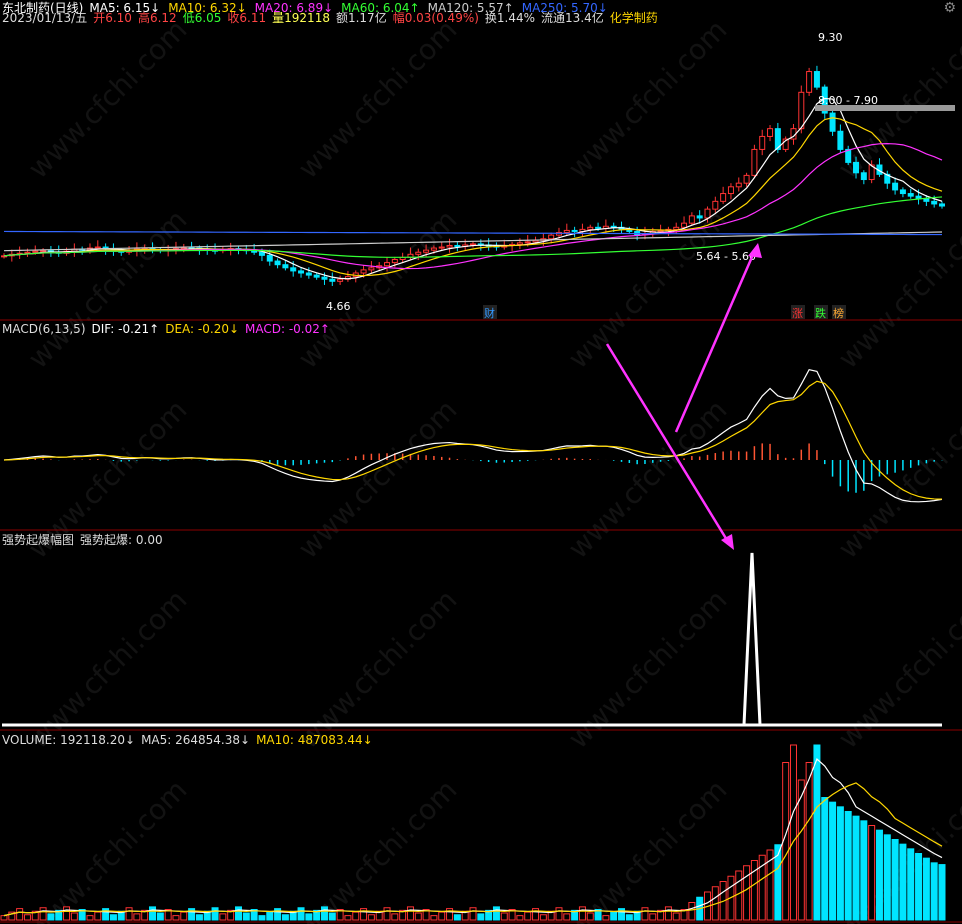 This screenshot has height=924, width=962. I want to click on signal-item: 强势起爆幅图, so click(38, 540).